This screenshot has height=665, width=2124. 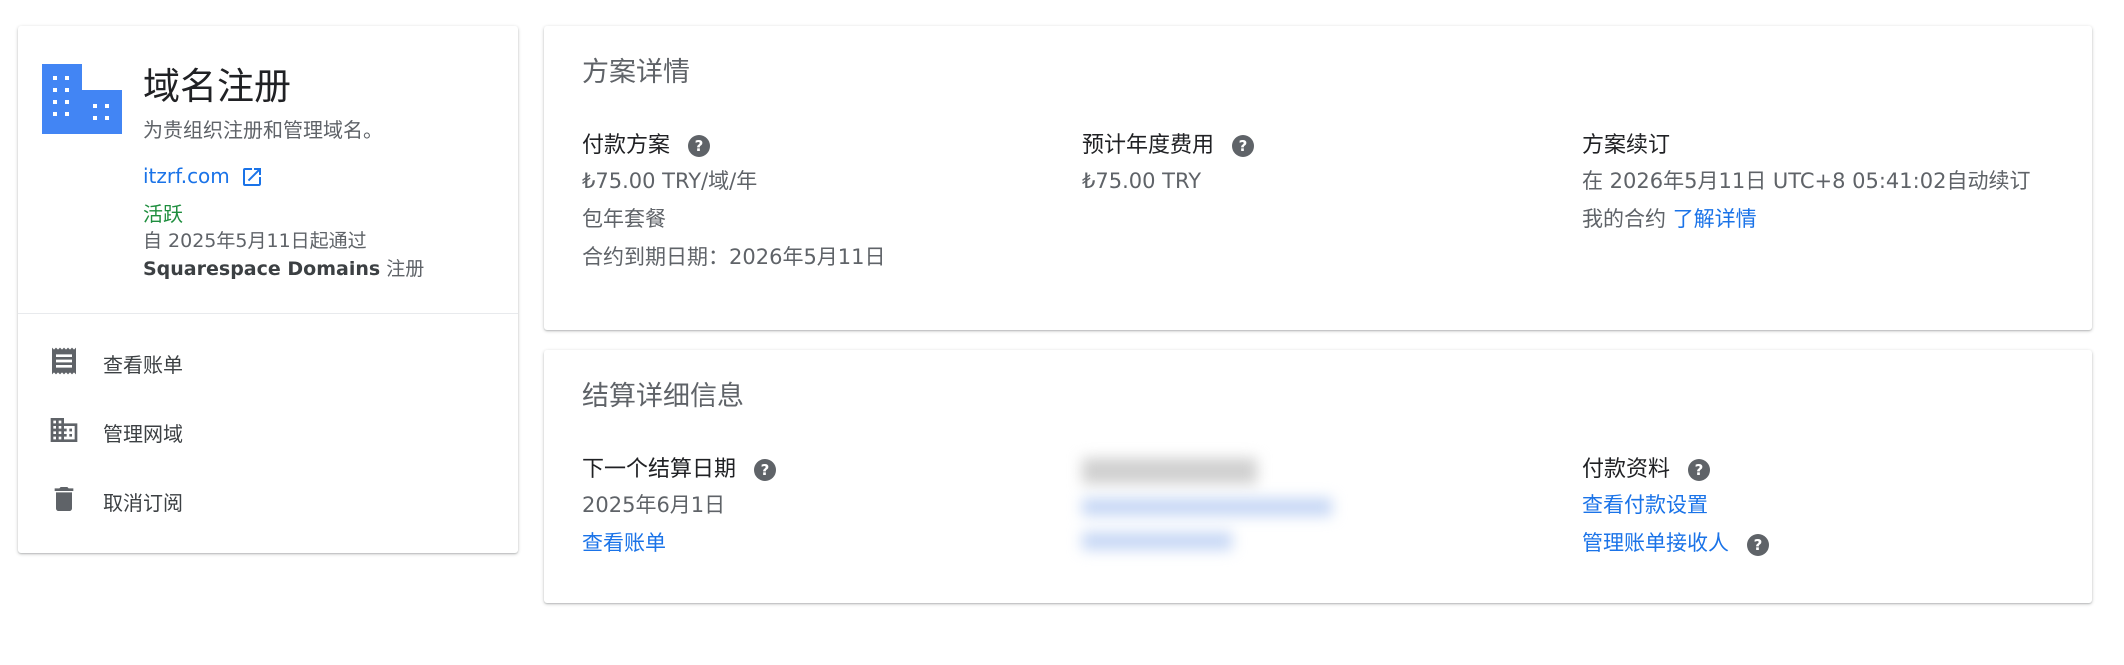 I want to click on trash-icon, so click(x=64, y=499).